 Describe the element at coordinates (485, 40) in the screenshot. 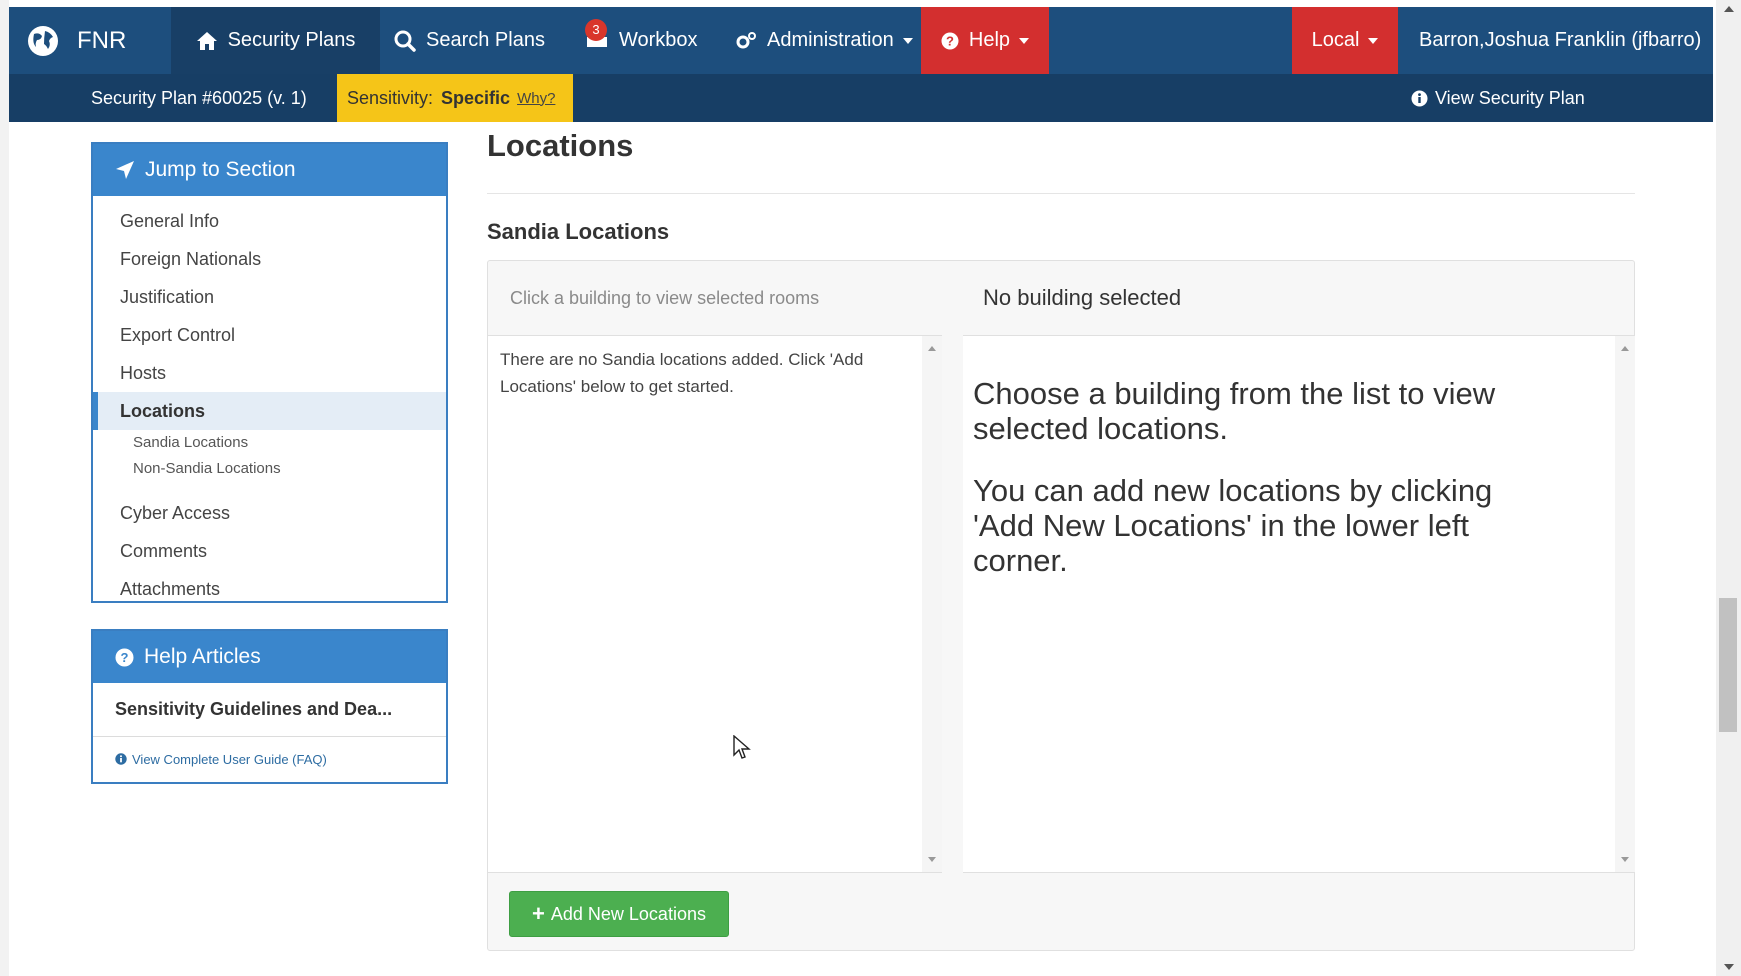

I see `nav-search-plans-label: Search Plans` at that location.